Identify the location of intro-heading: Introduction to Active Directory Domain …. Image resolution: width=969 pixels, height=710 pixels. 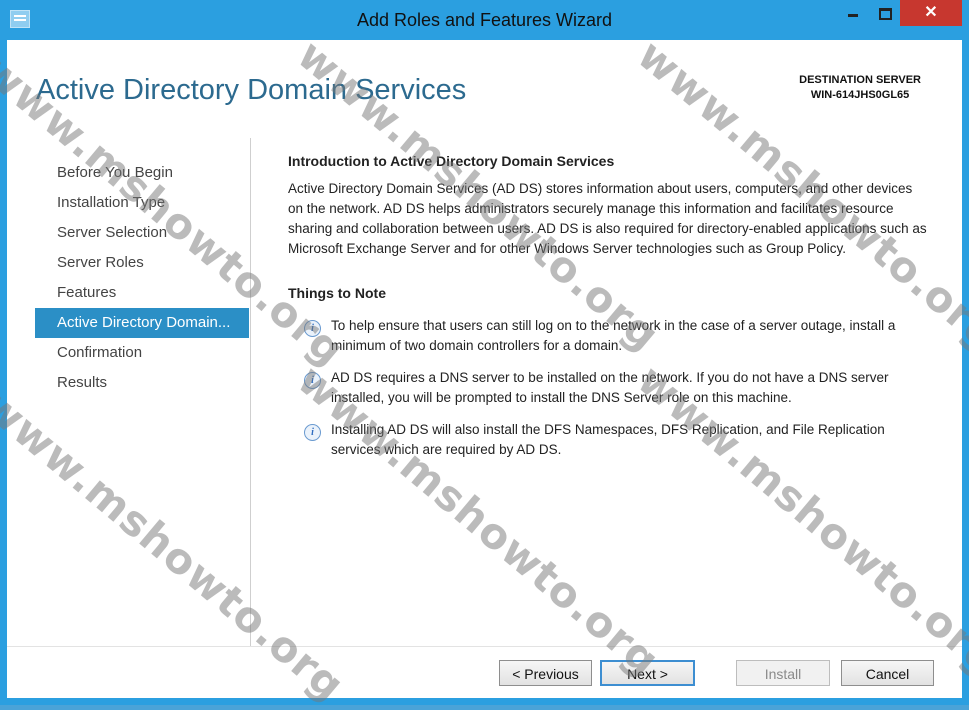
(451, 161).